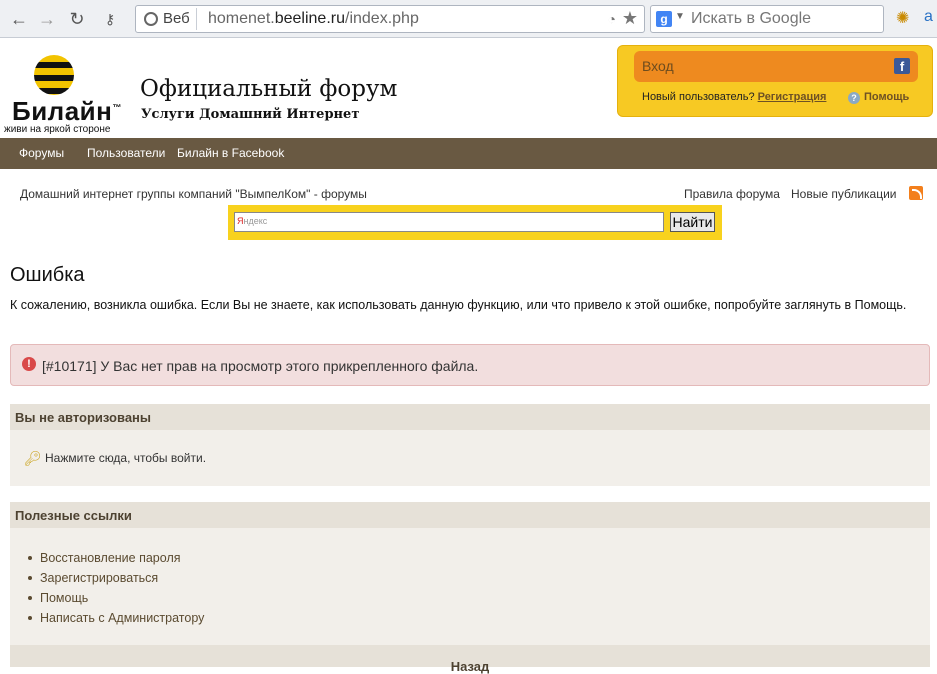 This screenshot has width=937, height=674. What do you see at coordinates (54, 75) in the screenshot?
I see `beeline-stripes-logo` at bounding box center [54, 75].